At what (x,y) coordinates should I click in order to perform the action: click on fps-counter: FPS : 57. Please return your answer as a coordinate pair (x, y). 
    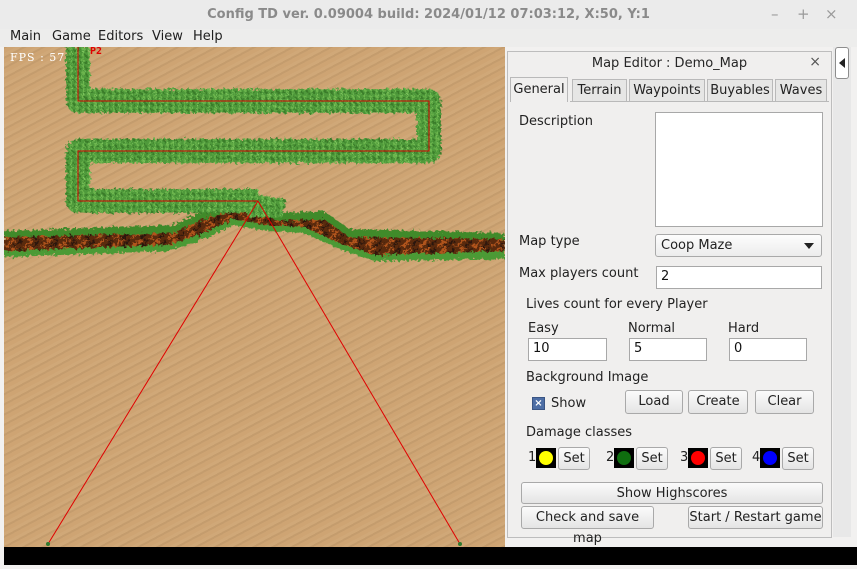
    Looking at the image, I should click on (38, 57).